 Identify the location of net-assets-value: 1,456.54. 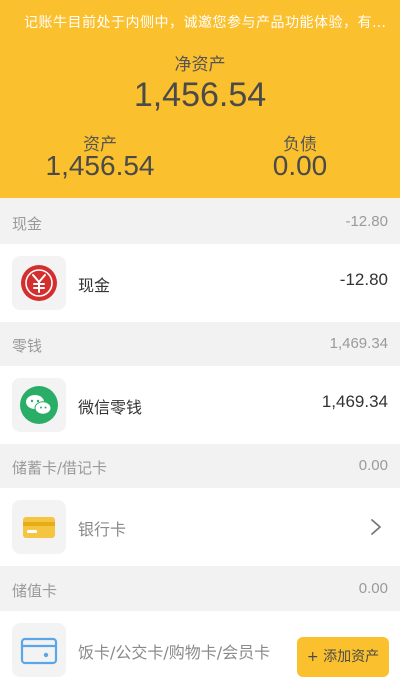
(200, 95).